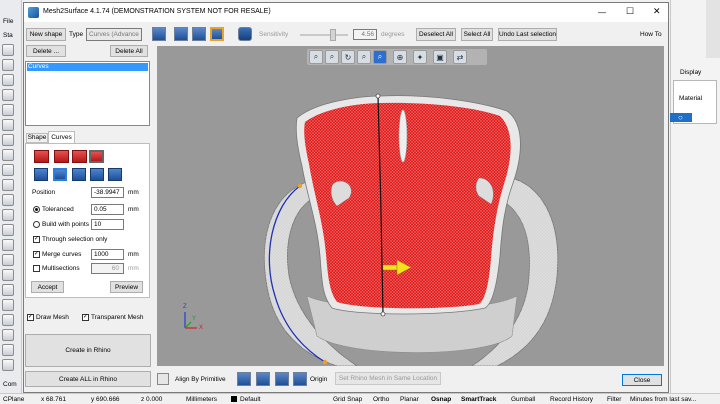 The width and height of the screenshot is (720, 404). I want to click on grid-snap-toggle: Grid Snap, so click(347, 399).